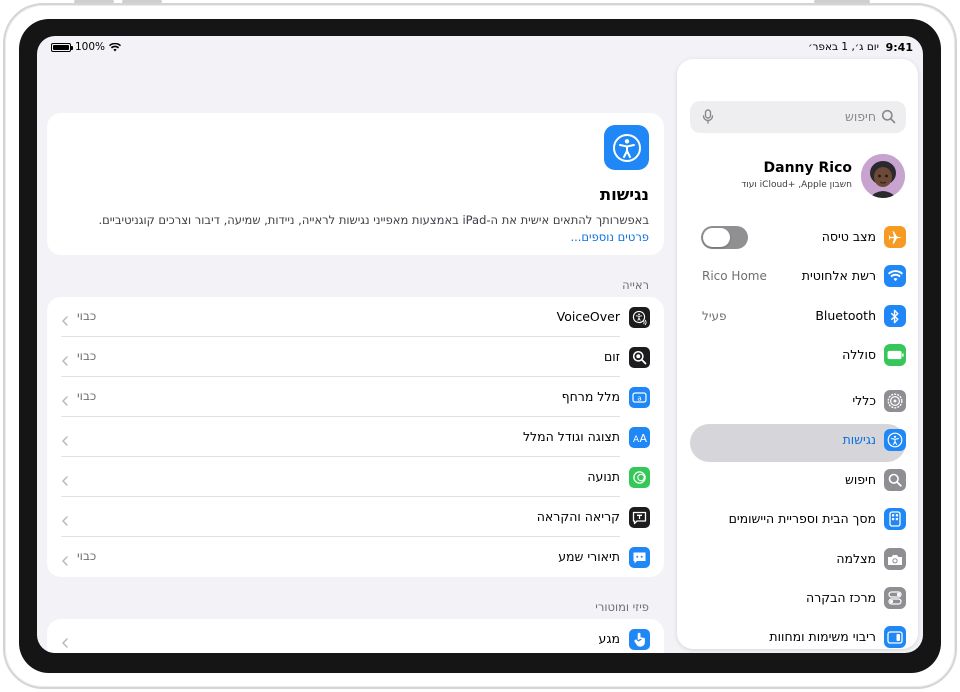 Image resolution: width=960 pixels, height=692 pixels. I want to click on audio-descriptions-icon, so click(639, 557).